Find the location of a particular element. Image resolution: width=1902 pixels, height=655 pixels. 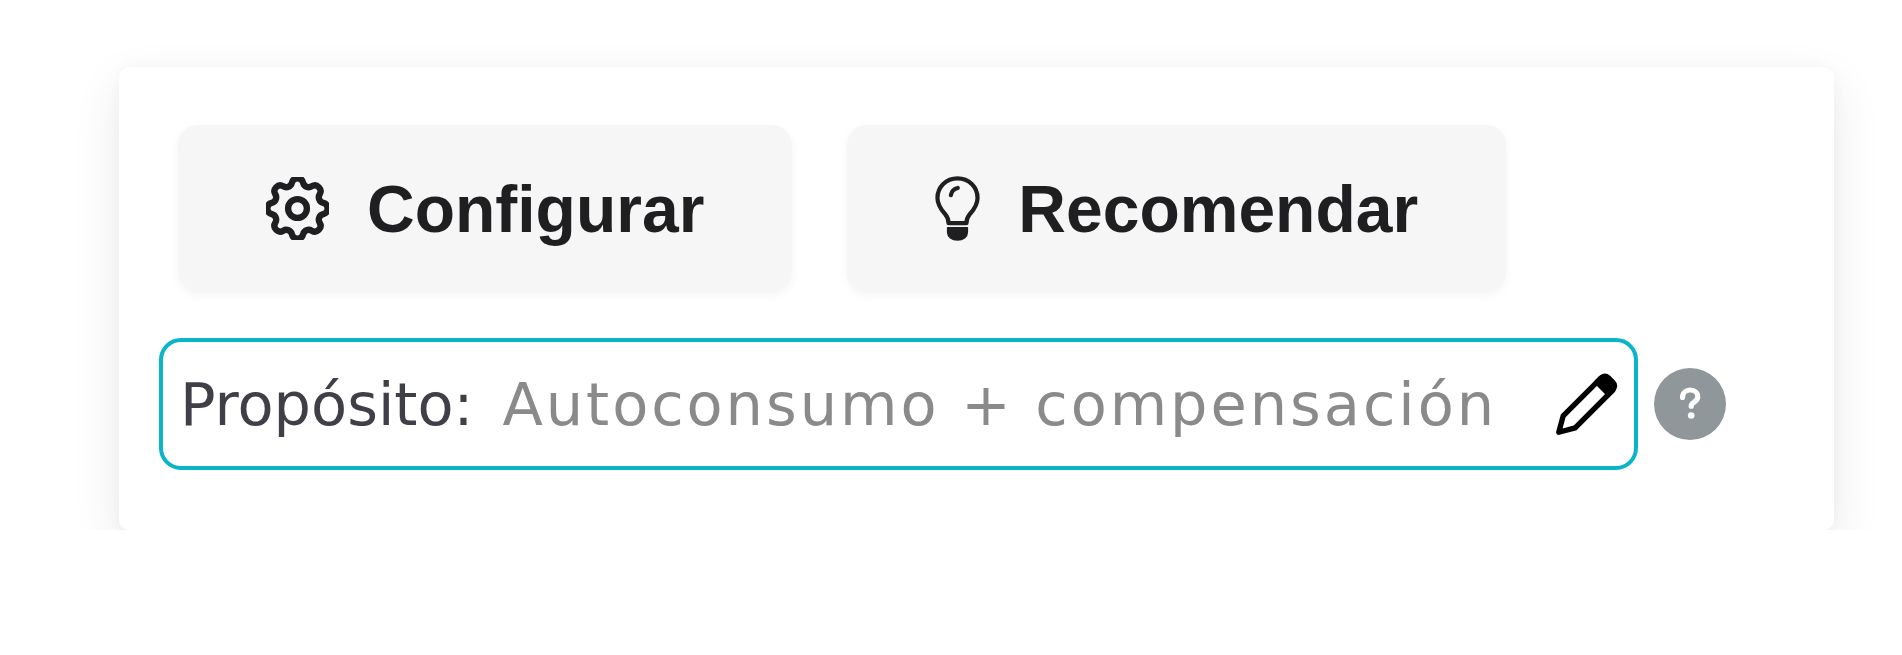

pencil-icon is located at coordinates (1586, 404).